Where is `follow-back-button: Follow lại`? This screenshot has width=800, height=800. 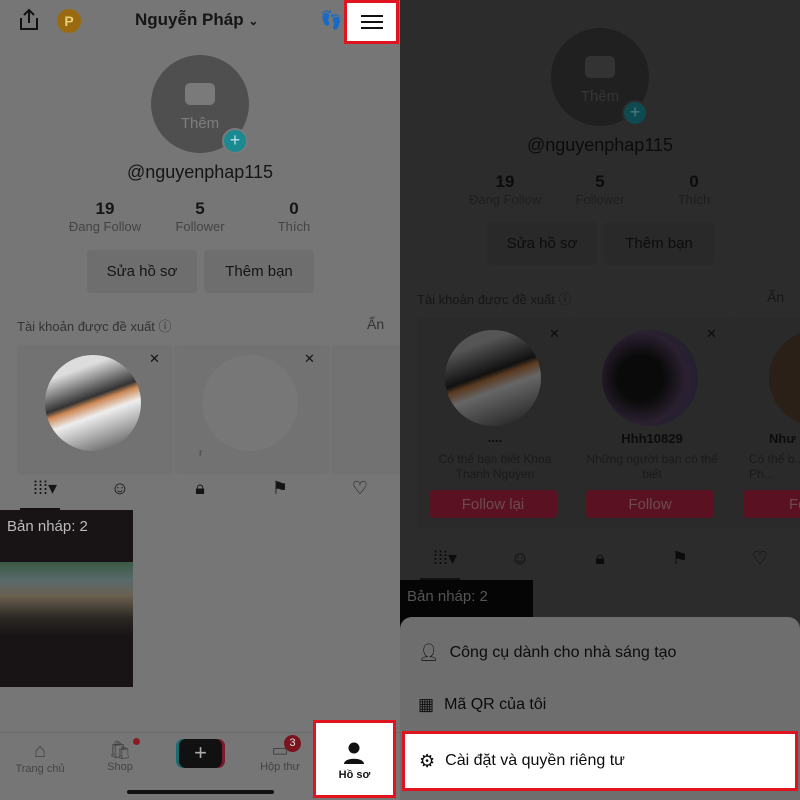 follow-back-button: Follow lại is located at coordinates (493, 504).